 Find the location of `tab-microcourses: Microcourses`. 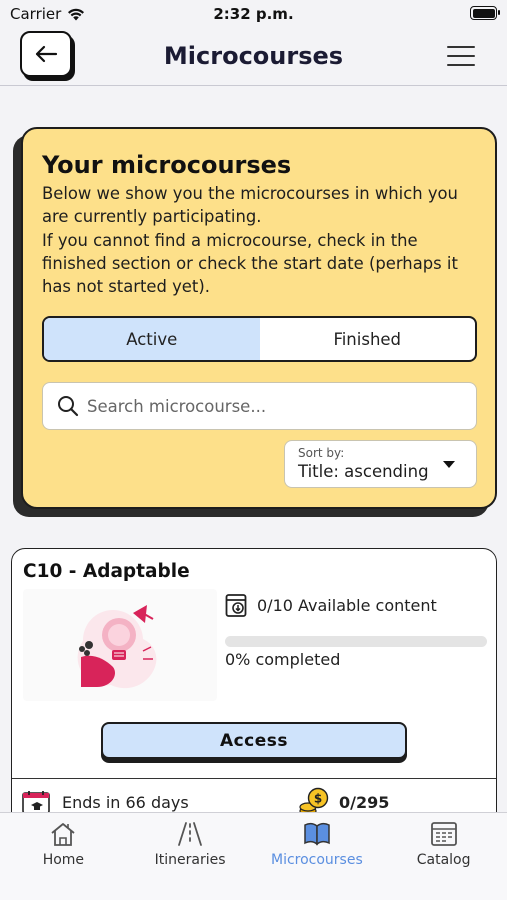

tab-microcourses: Microcourses is located at coordinates (317, 856).